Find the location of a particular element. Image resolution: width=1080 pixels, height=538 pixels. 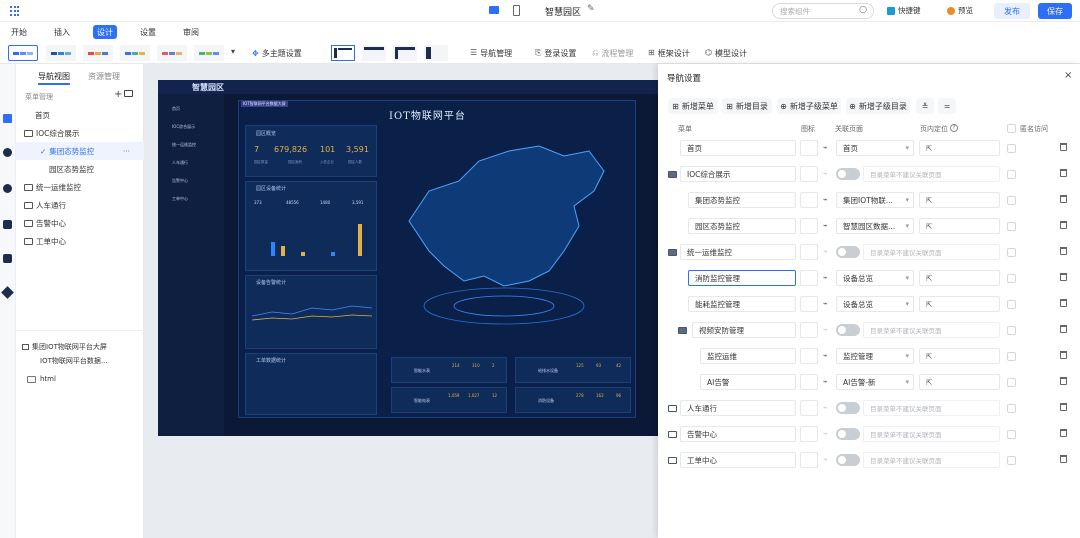

menu-name-input: 视频安防管理 is located at coordinates (744, 330).